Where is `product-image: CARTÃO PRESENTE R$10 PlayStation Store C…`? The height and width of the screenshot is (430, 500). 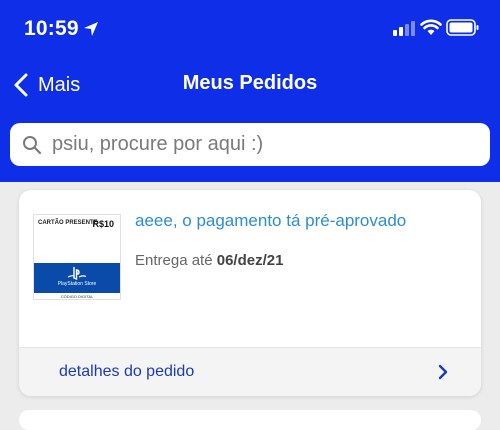
product-image: CARTÃO PRESENTE R$10 PlayStation Store C… is located at coordinates (77, 257).